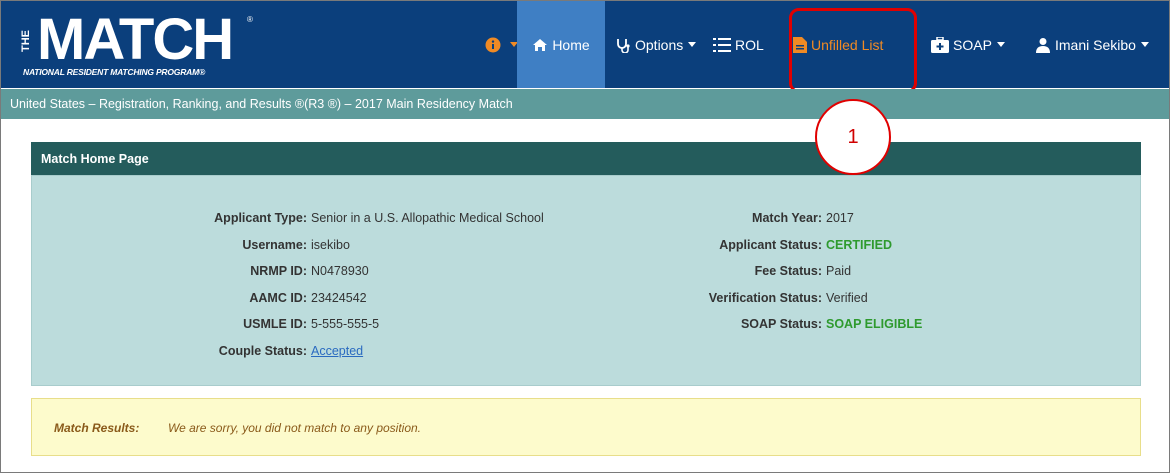 The height and width of the screenshot is (473, 1170). I want to click on list-icon, so click(722, 45).